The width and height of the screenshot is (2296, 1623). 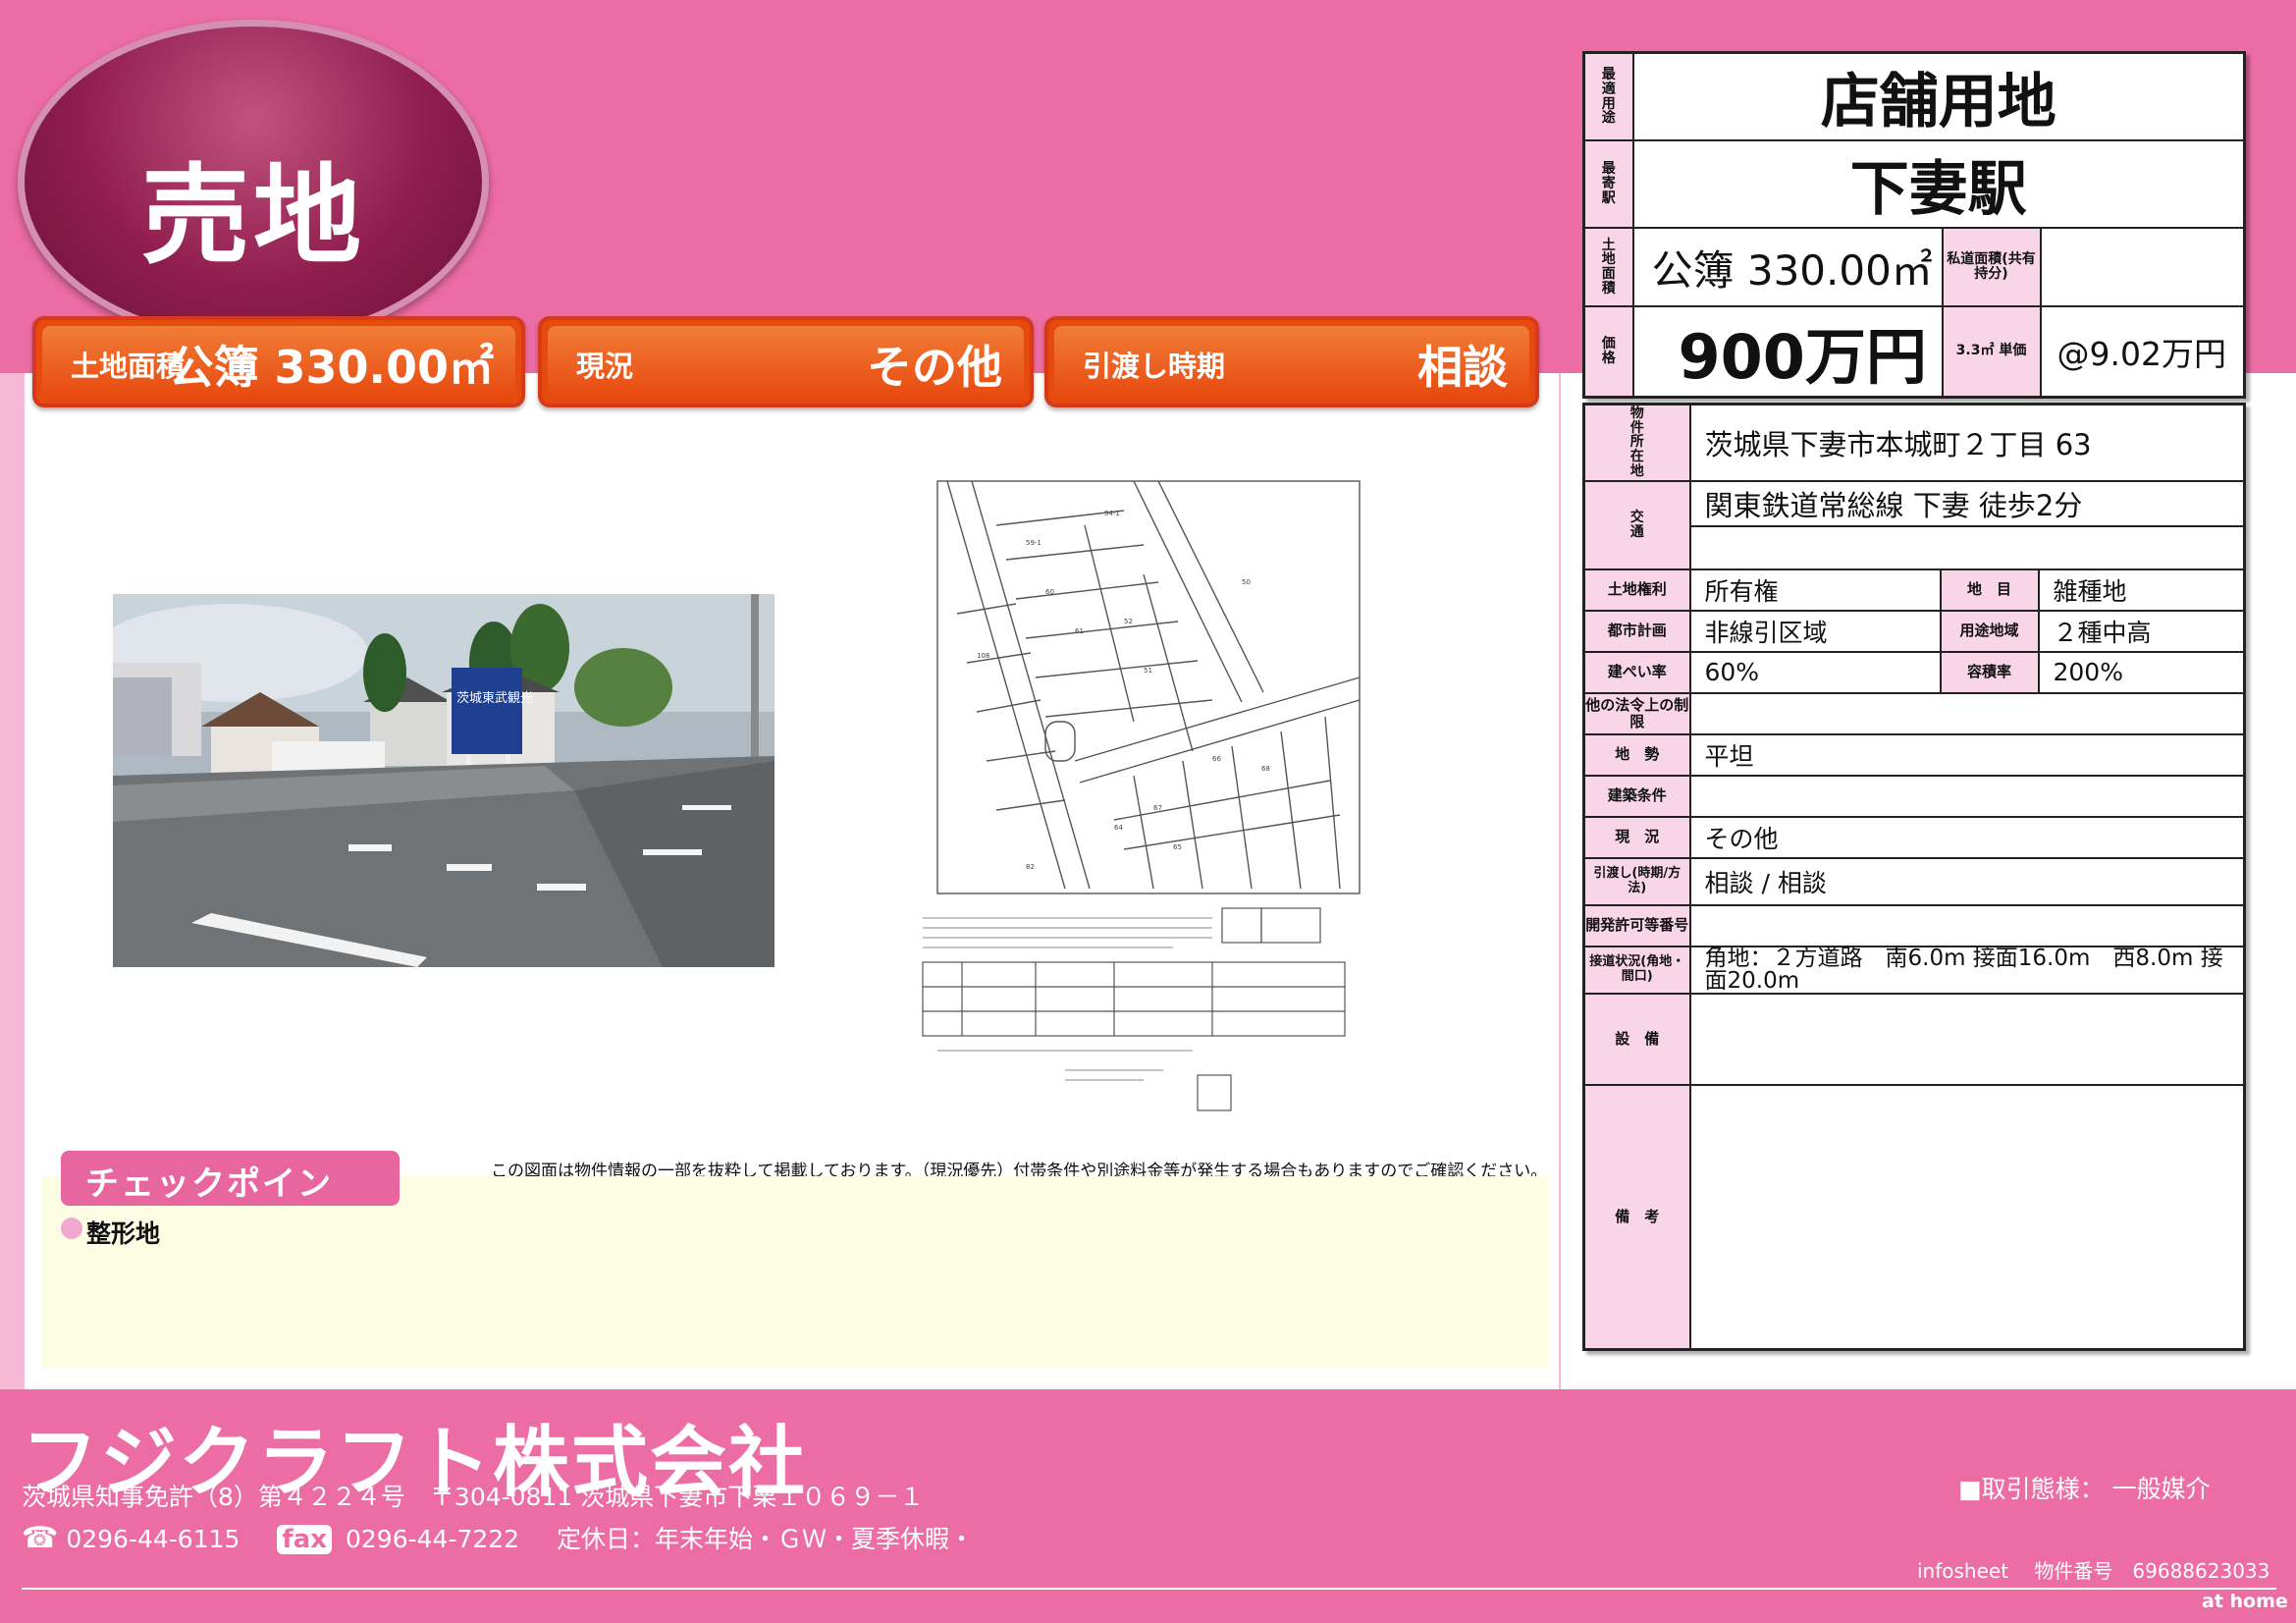 I want to click on handover-label: 引渡し(時期/方法), so click(x=1636, y=881).